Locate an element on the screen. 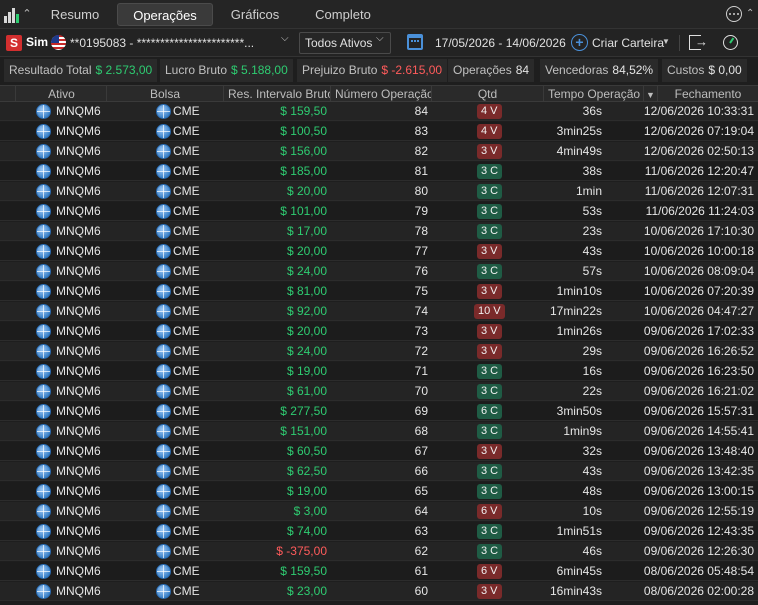 The image size is (758, 605). qtd-badge: 4 V is located at coordinates (489, 131).